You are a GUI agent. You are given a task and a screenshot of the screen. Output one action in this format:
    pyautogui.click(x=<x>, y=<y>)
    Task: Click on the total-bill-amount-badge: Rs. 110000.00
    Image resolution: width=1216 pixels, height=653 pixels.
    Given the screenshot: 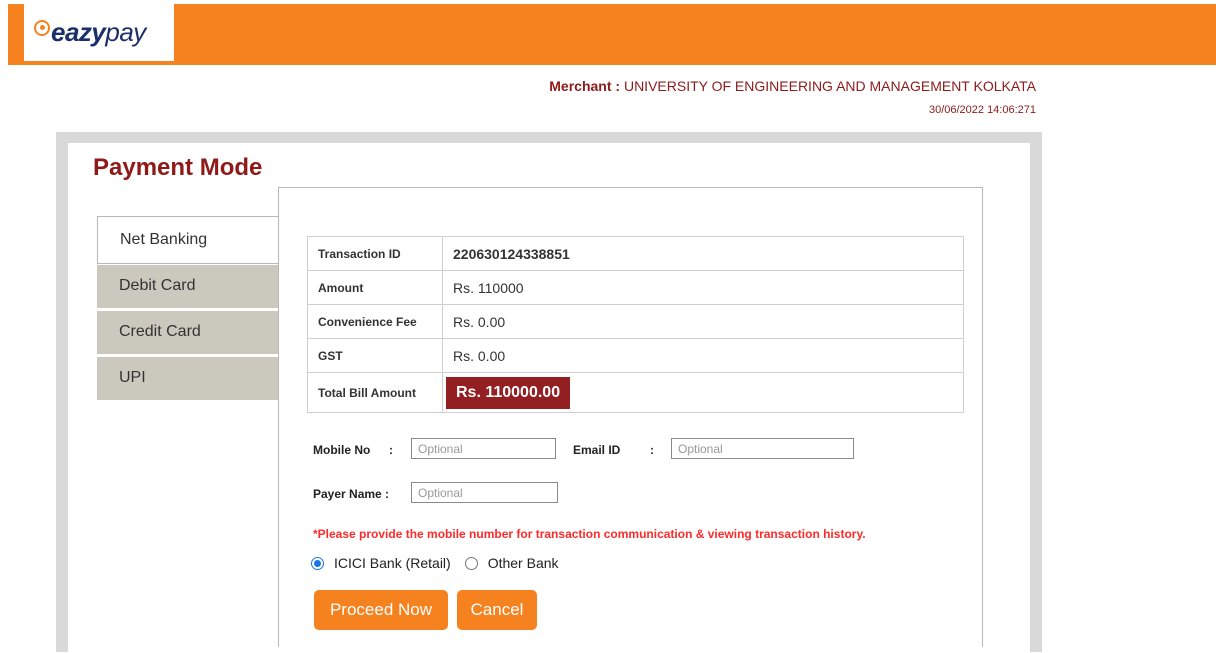 What is the action you would take?
    pyautogui.click(x=508, y=392)
    